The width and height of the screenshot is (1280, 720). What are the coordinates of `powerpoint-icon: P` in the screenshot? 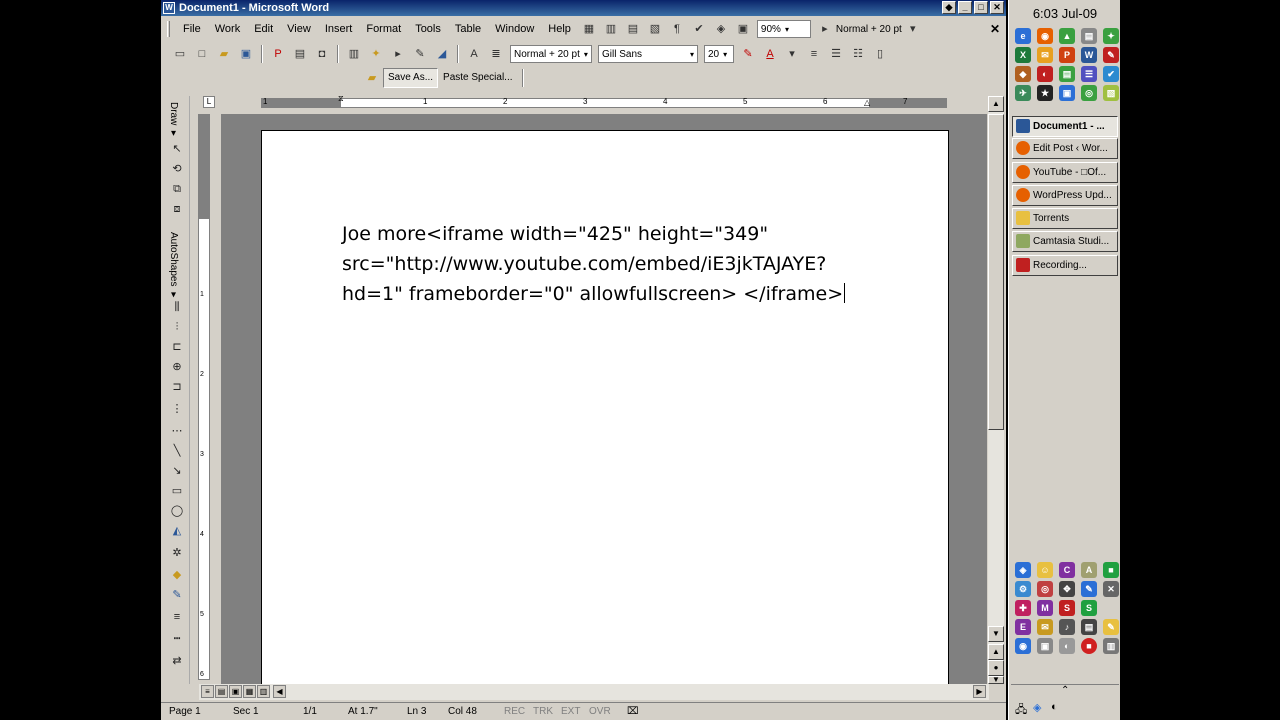 It's located at (1067, 55).